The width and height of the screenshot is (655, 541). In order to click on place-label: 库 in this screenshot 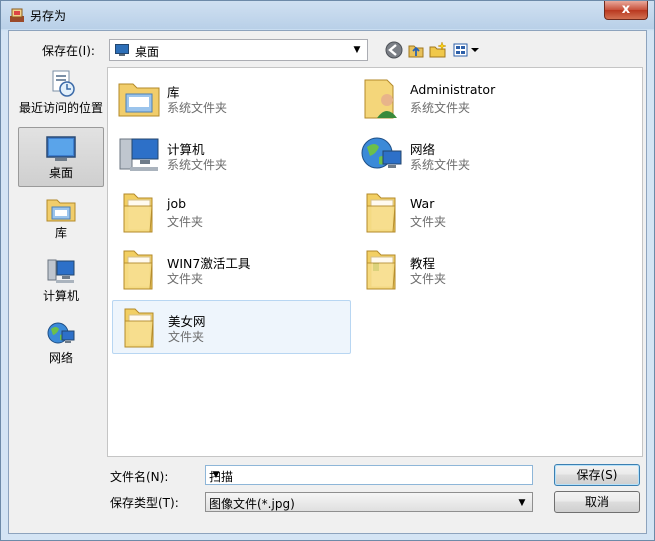, I will do `click(60, 233)`.